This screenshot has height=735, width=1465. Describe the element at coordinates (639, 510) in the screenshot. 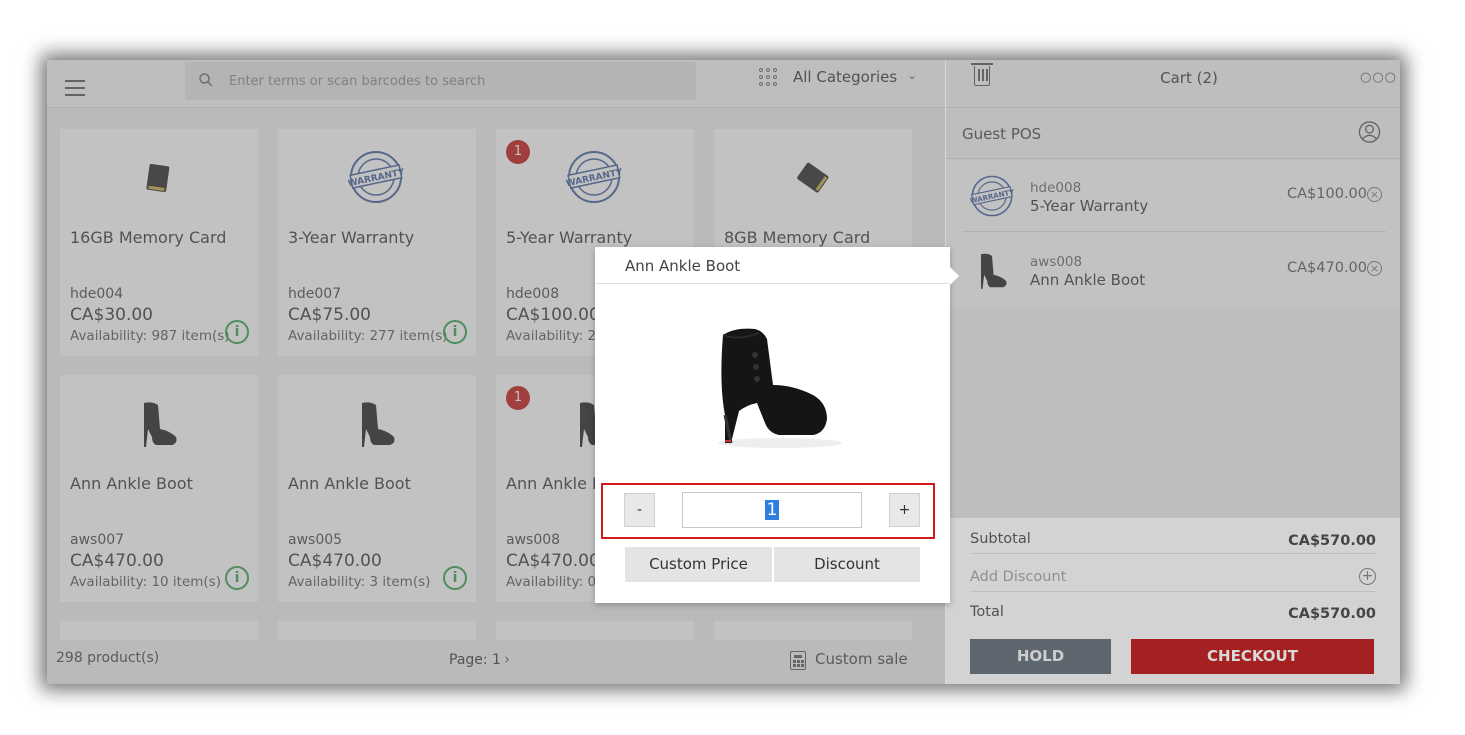

I see `decrease-quantity-button: -` at that location.